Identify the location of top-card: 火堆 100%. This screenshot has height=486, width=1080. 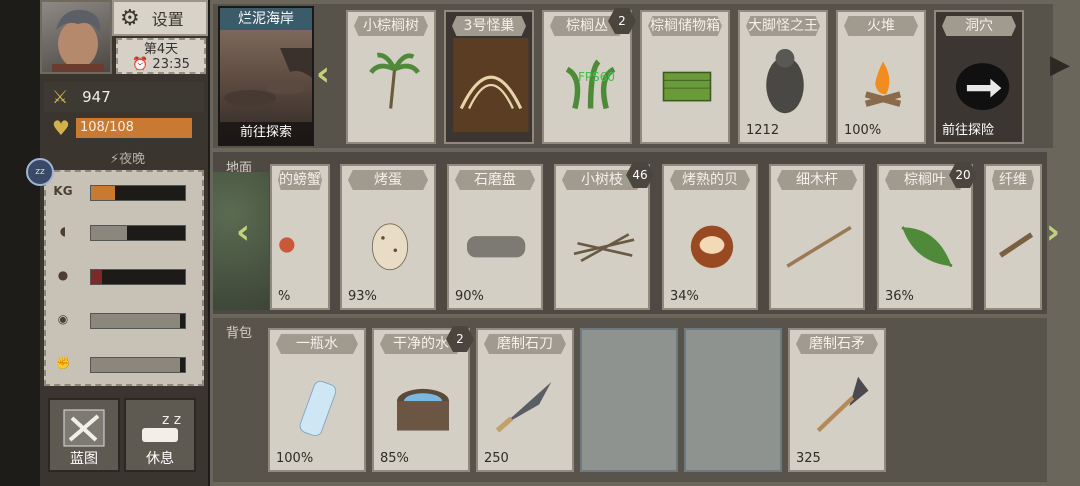
(881, 77).